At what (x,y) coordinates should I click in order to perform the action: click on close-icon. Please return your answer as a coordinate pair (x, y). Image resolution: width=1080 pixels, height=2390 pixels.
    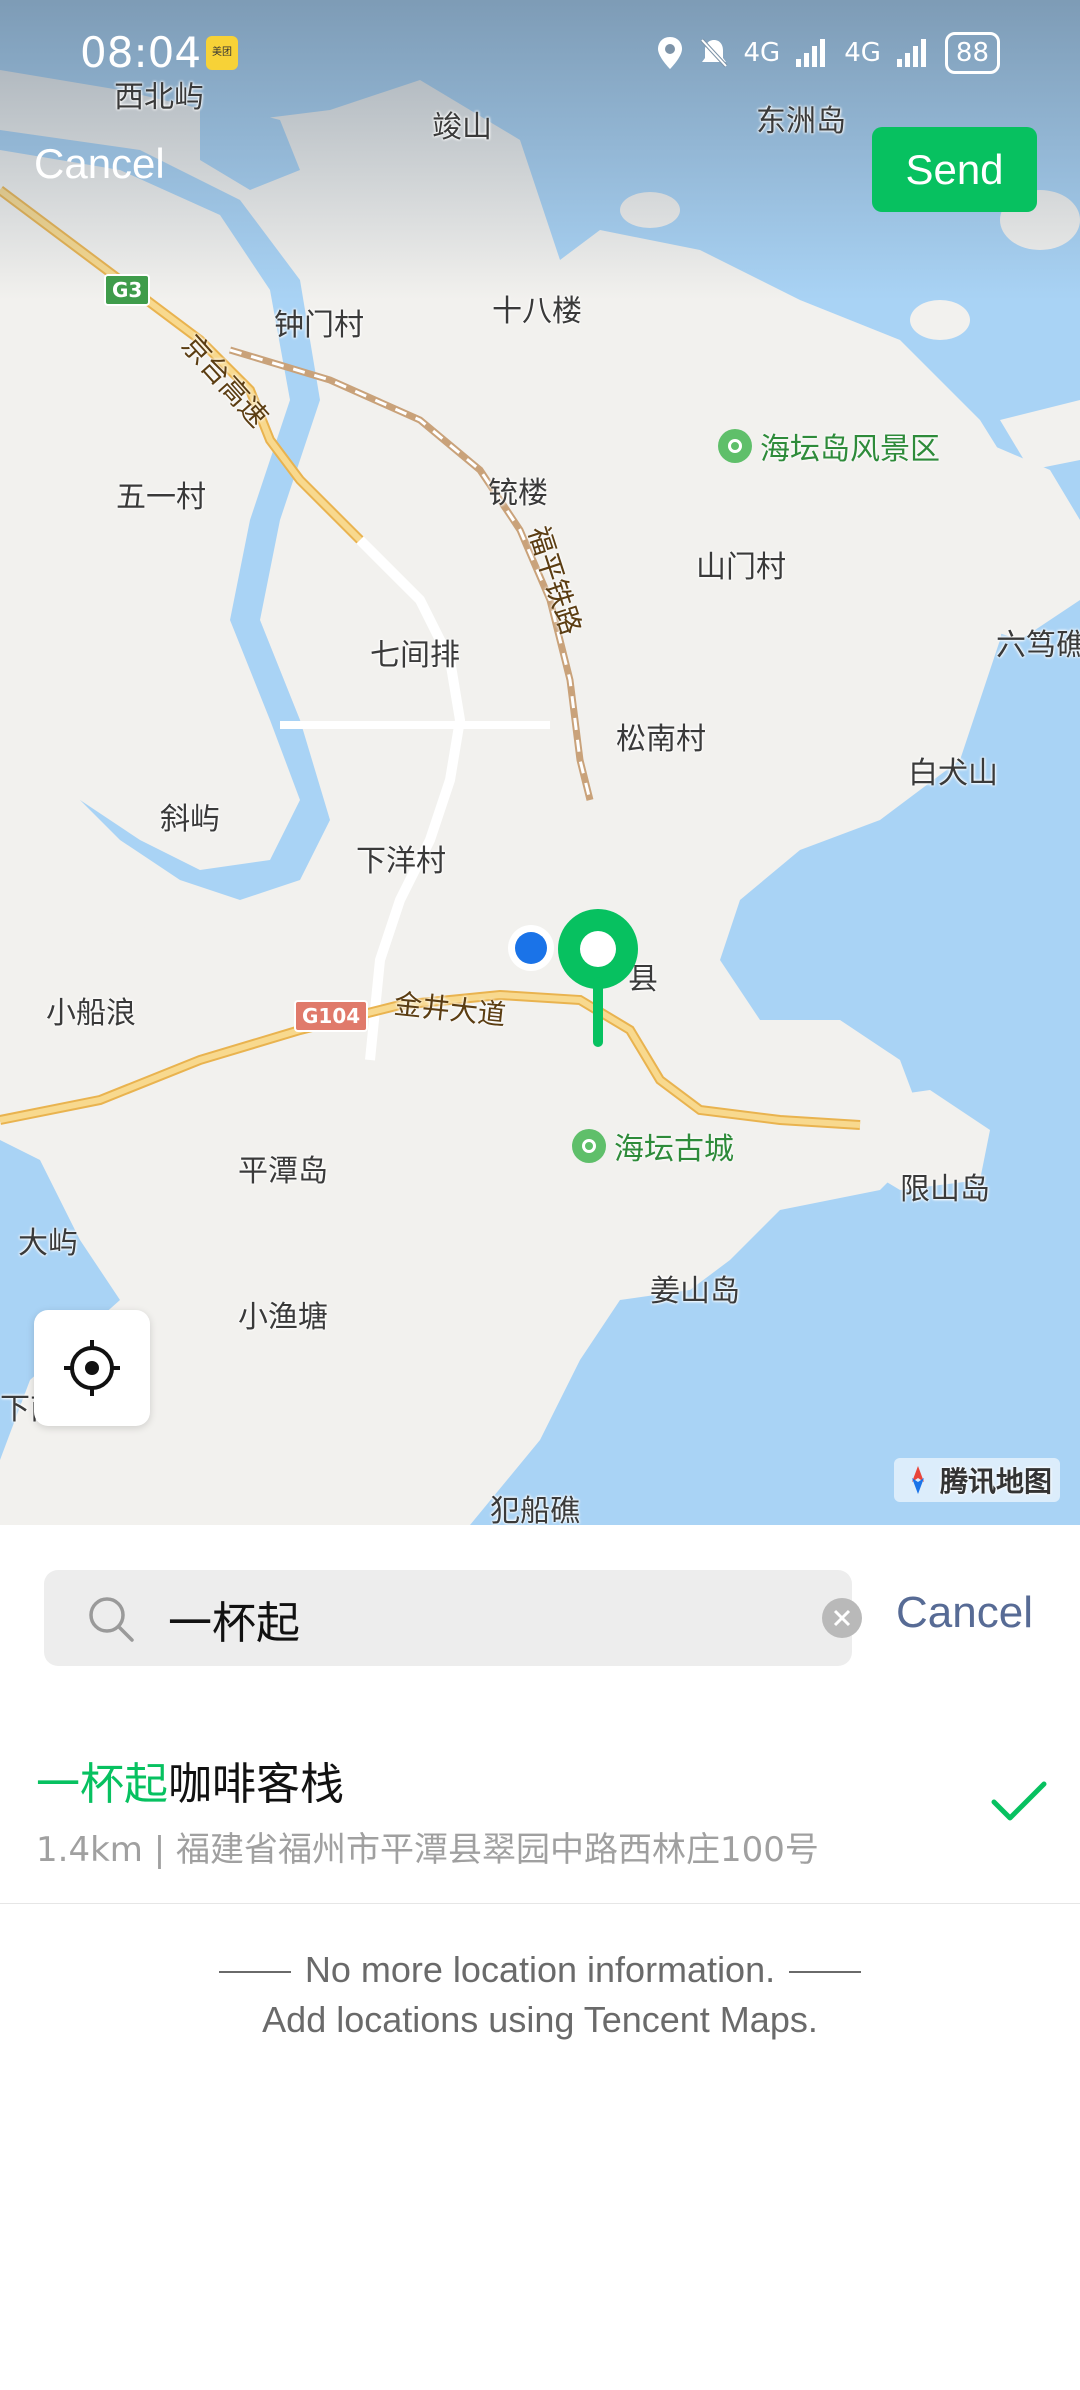
    Looking at the image, I should click on (842, 1618).